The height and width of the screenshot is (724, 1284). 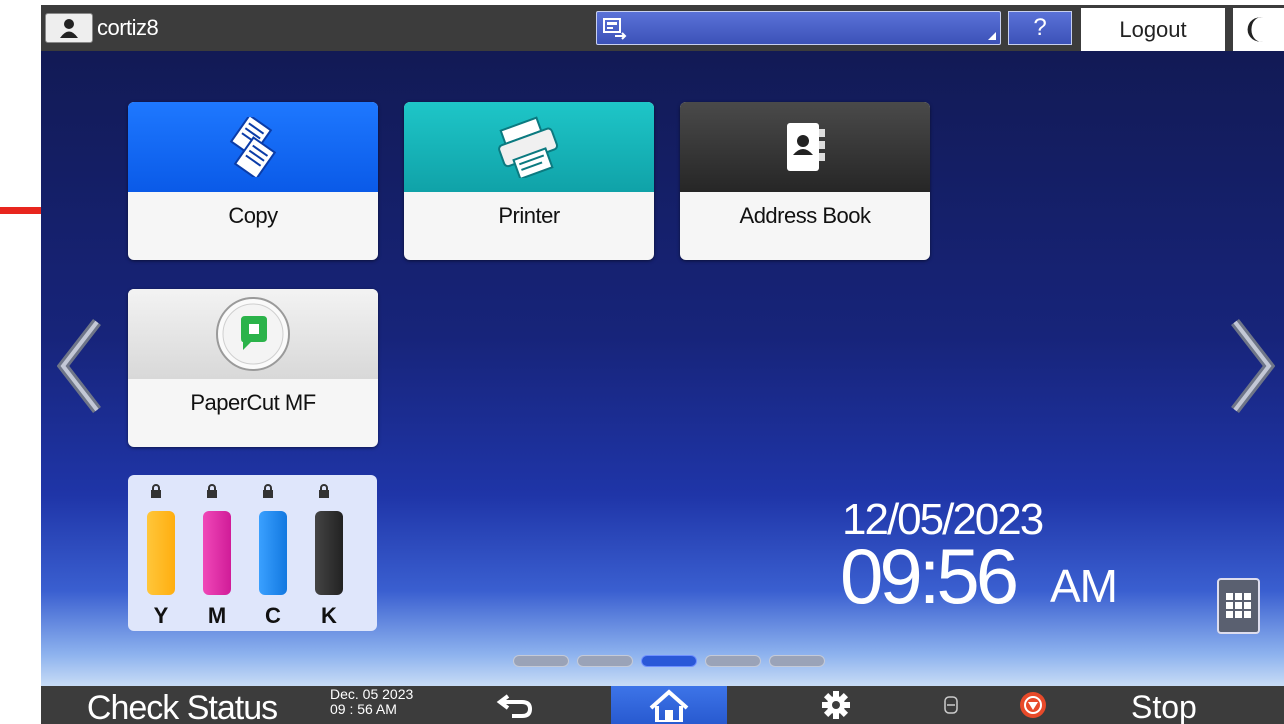 I want to click on app-list-button, so click(x=1238, y=606).